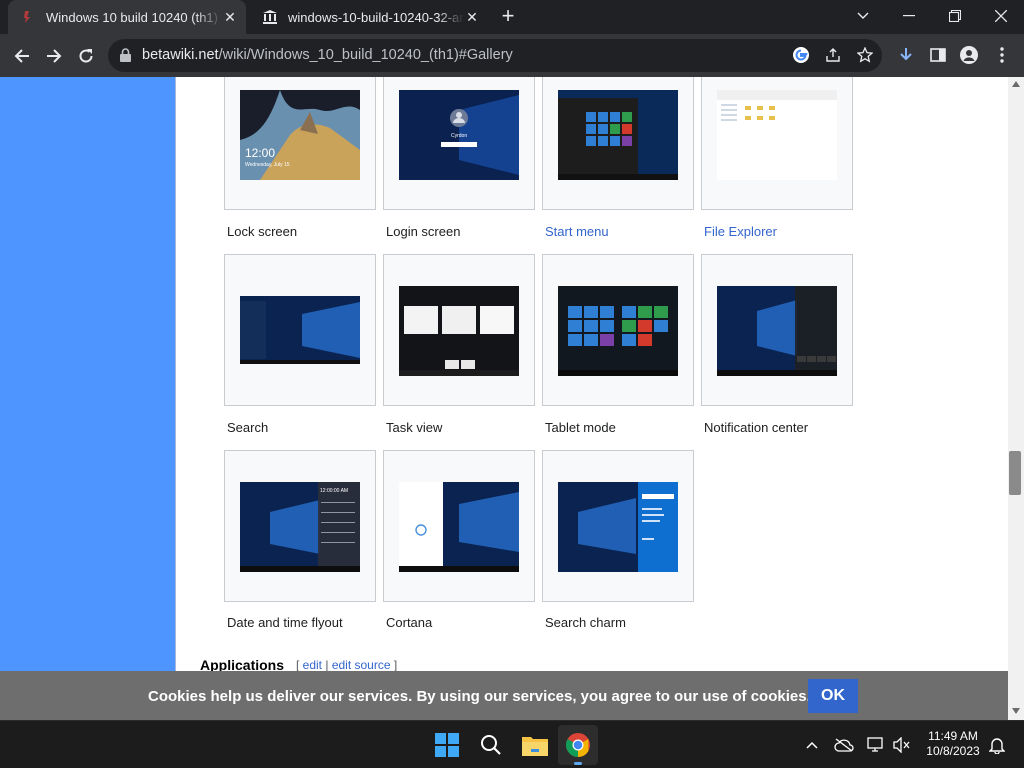  Describe the element at coordinates (578, 745) in the screenshot. I see `chrome-taskbar-icon` at that location.